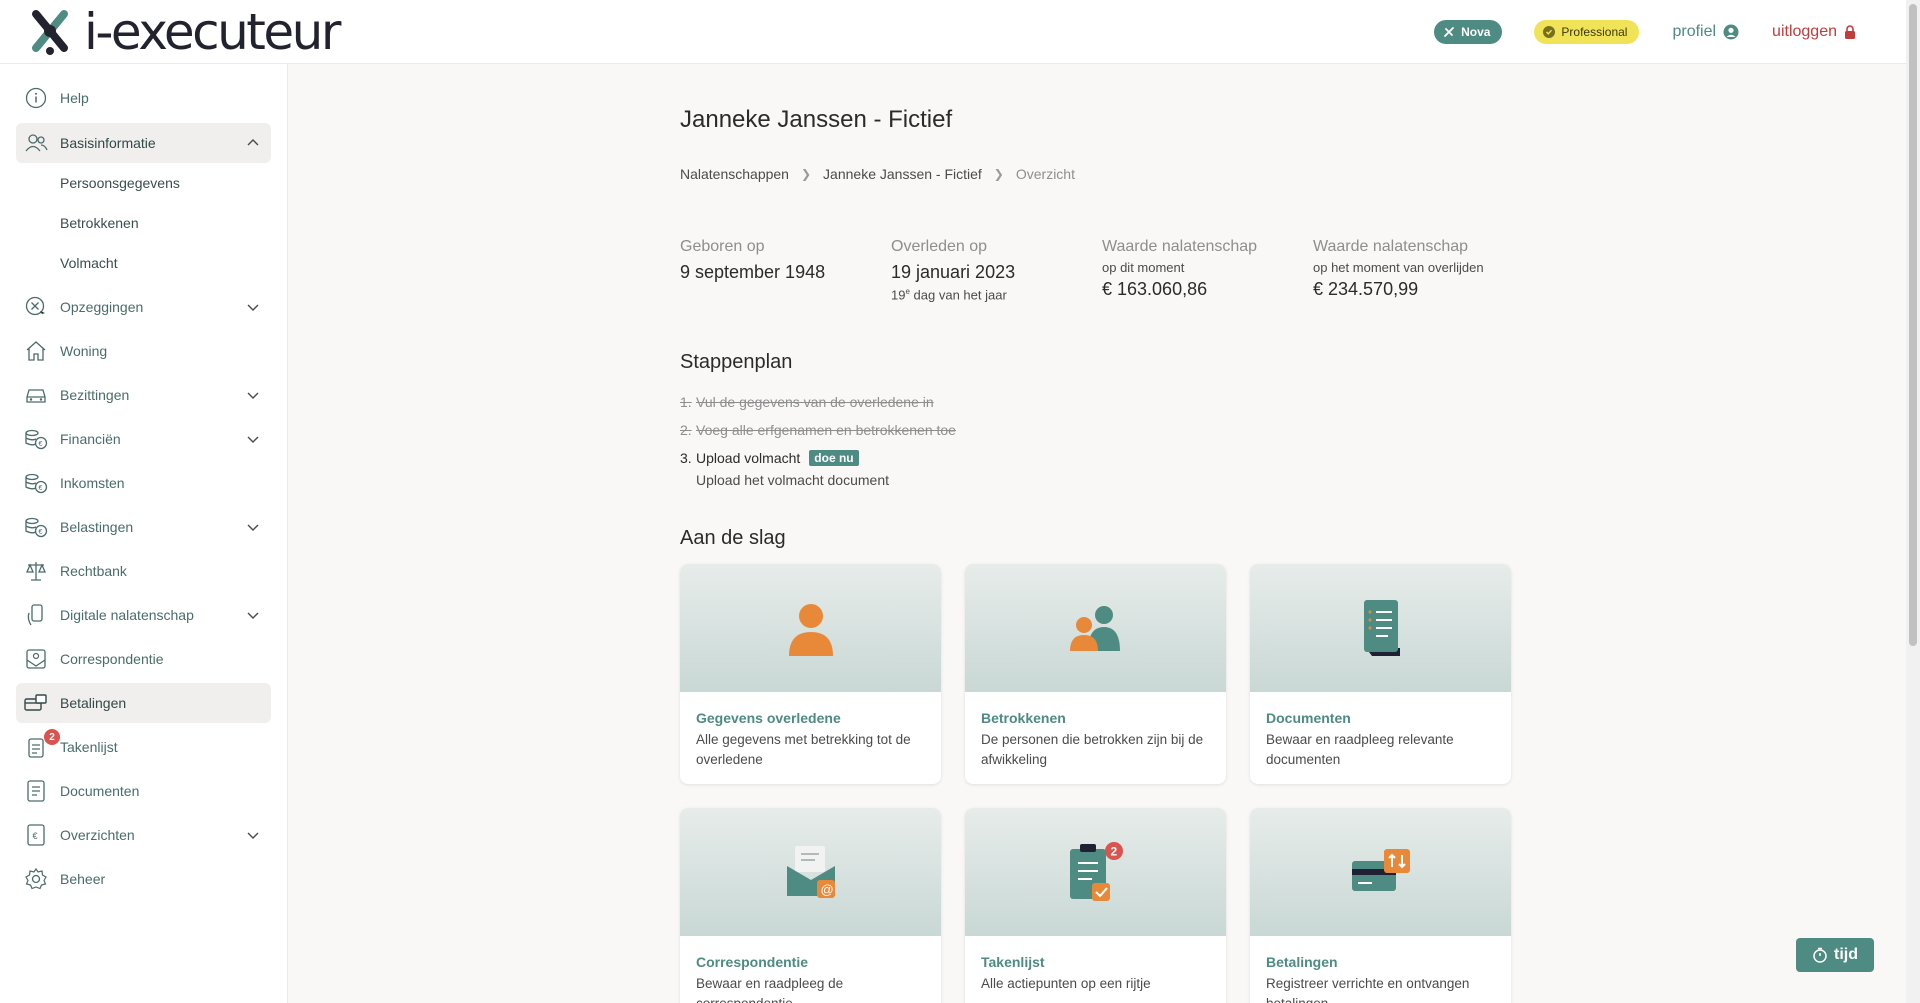 This screenshot has height=1003, width=1920. Describe the element at coordinates (108, 143) in the screenshot. I see `sidebar-item-label: Basisinformatie` at that location.